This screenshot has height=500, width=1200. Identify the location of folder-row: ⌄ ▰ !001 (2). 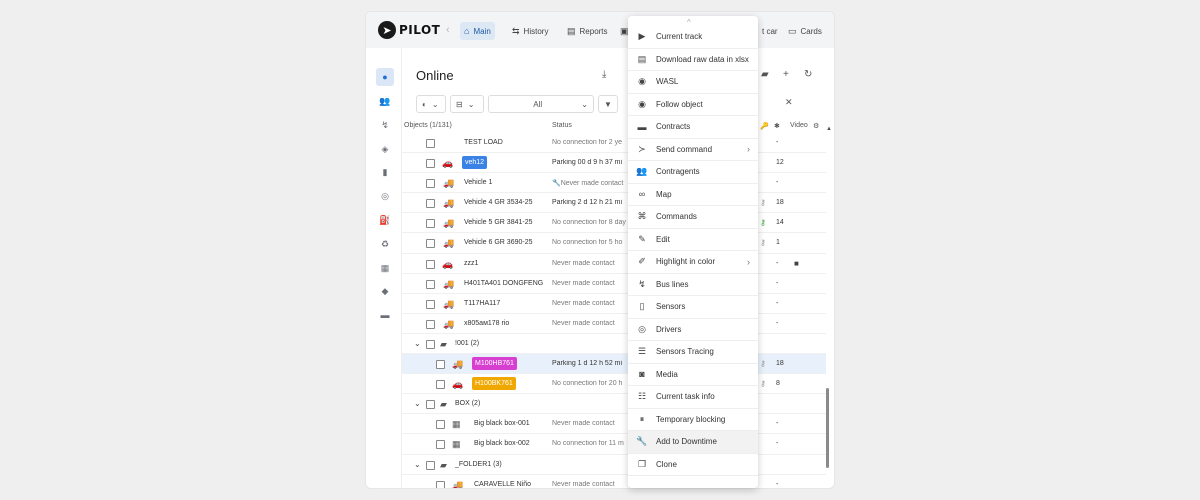
(614, 344).